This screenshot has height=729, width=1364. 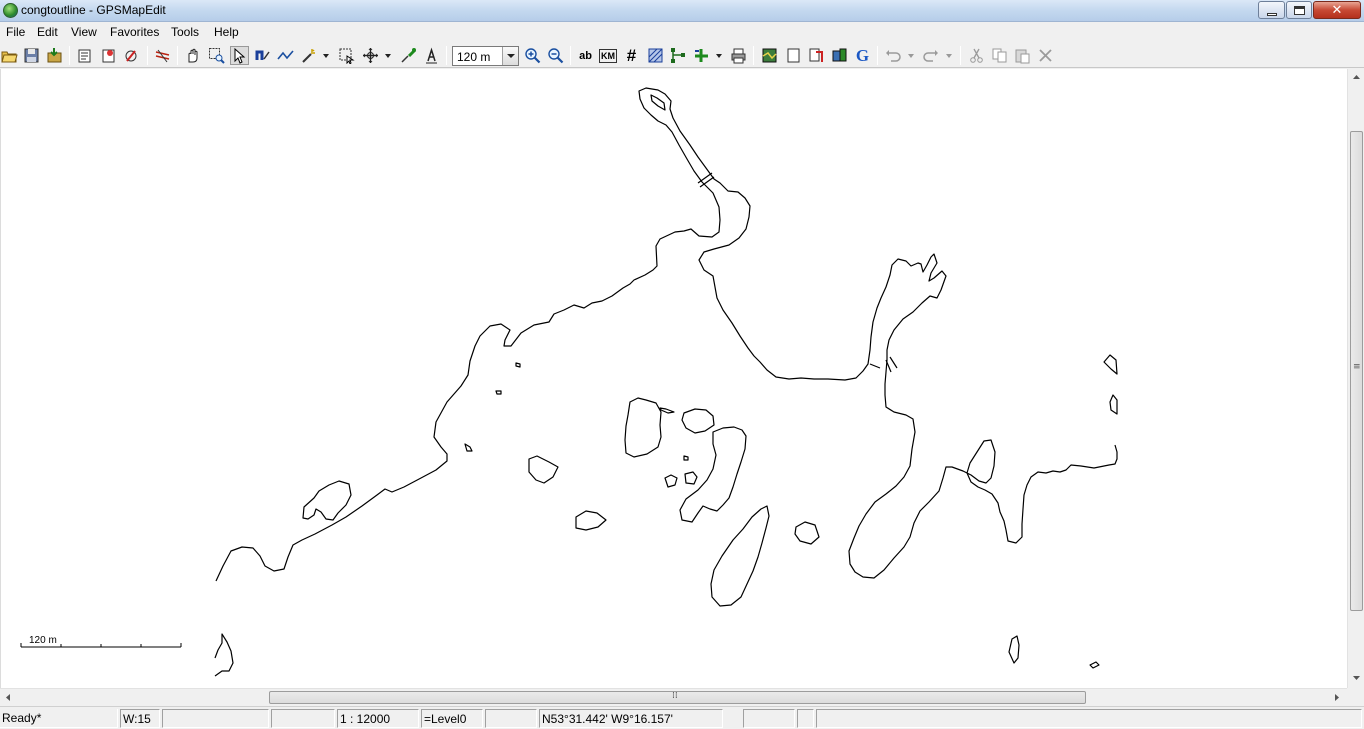 What do you see at coordinates (226, 32) in the screenshot?
I see `menu-help: Help` at bounding box center [226, 32].